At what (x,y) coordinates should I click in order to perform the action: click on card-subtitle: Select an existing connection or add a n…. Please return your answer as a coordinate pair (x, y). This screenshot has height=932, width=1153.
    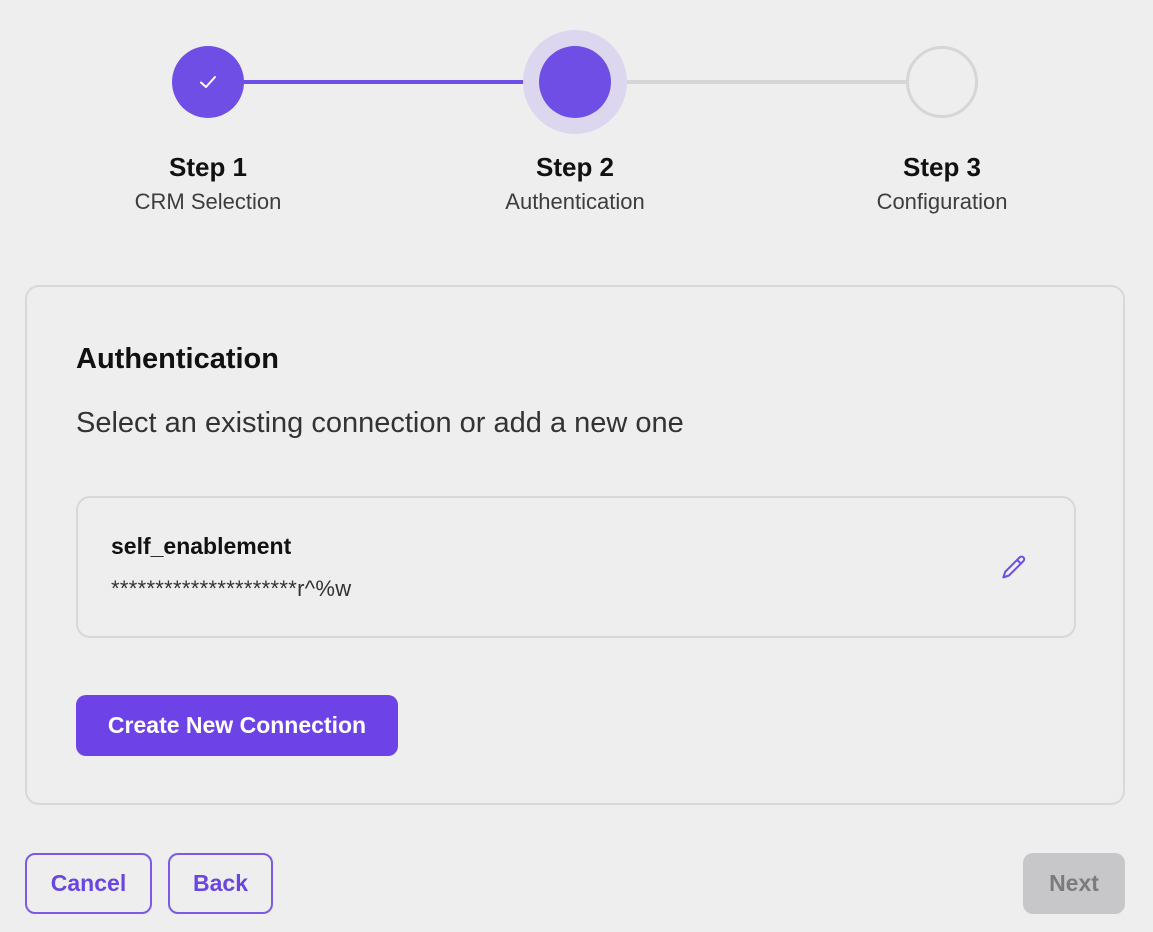
    Looking at the image, I should click on (380, 423).